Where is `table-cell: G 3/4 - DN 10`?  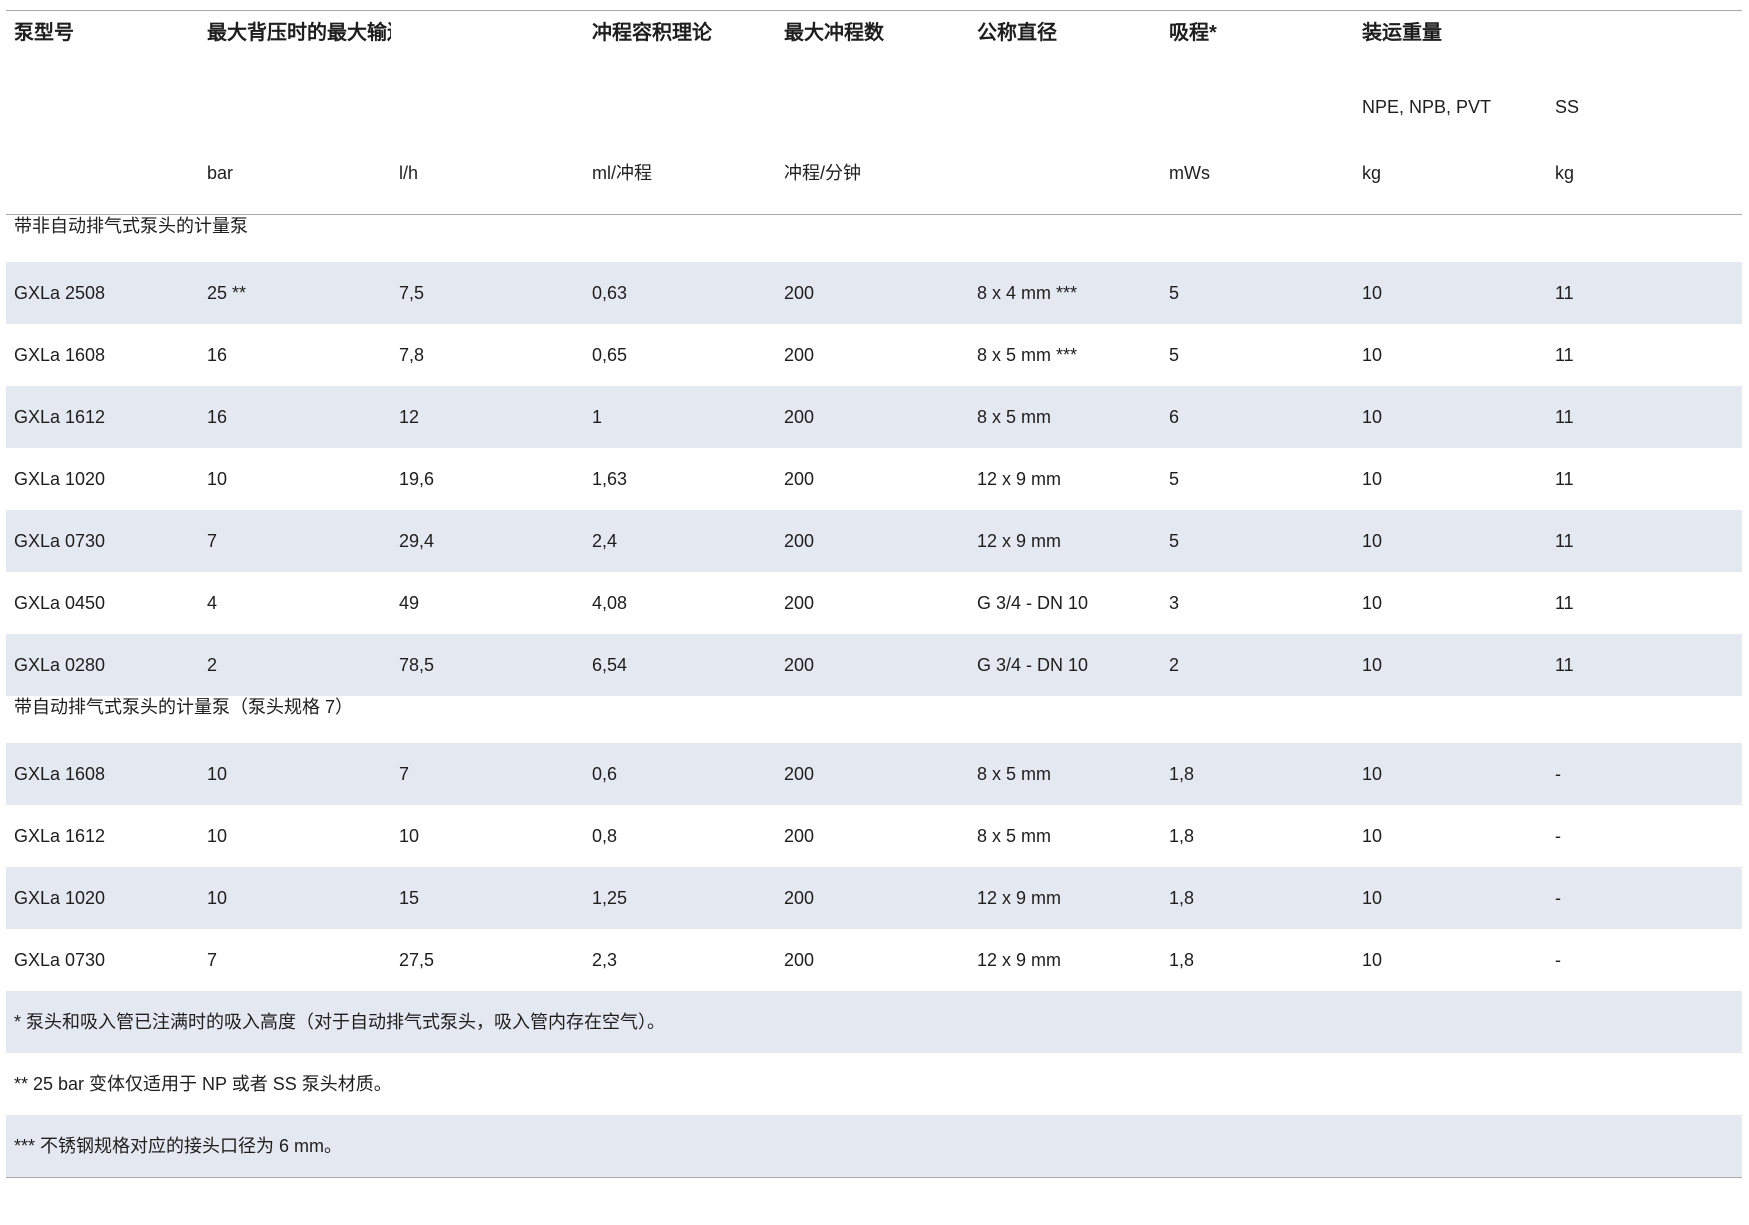
table-cell: G 3/4 - DN 10 is located at coordinates (1033, 603).